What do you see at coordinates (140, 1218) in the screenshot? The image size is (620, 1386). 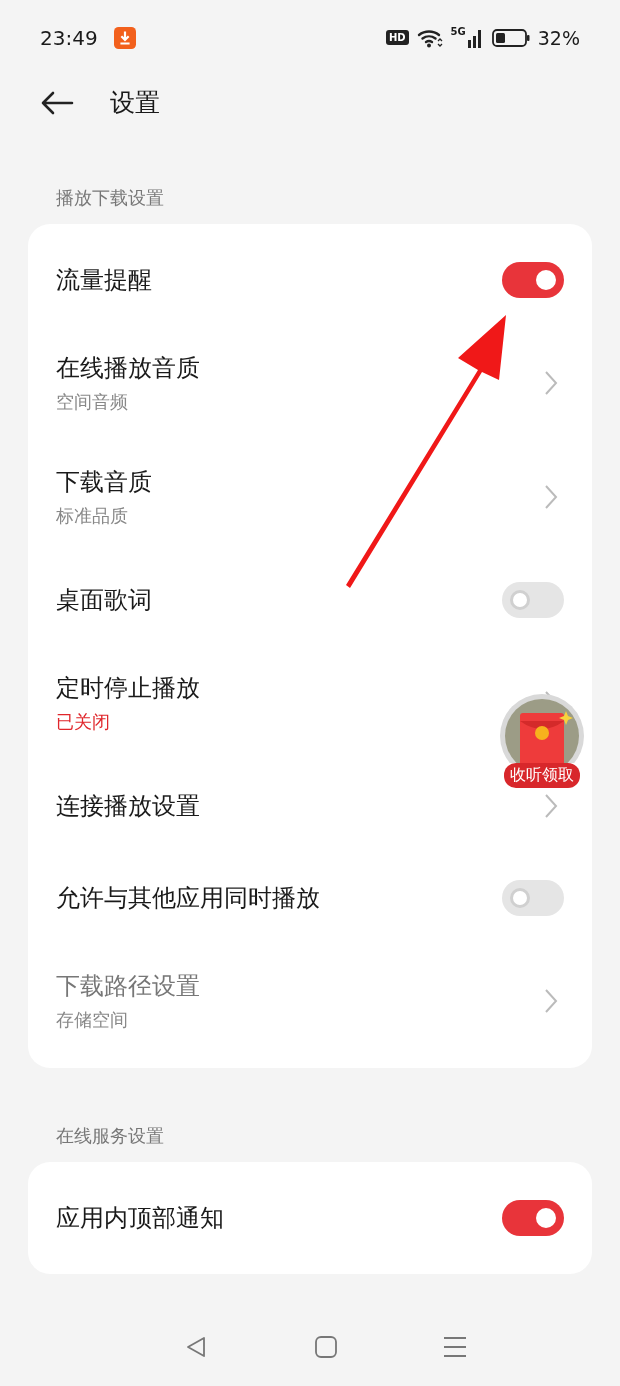 I see `row-label: 应用内顶部通知` at bounding box center [140, 1218].